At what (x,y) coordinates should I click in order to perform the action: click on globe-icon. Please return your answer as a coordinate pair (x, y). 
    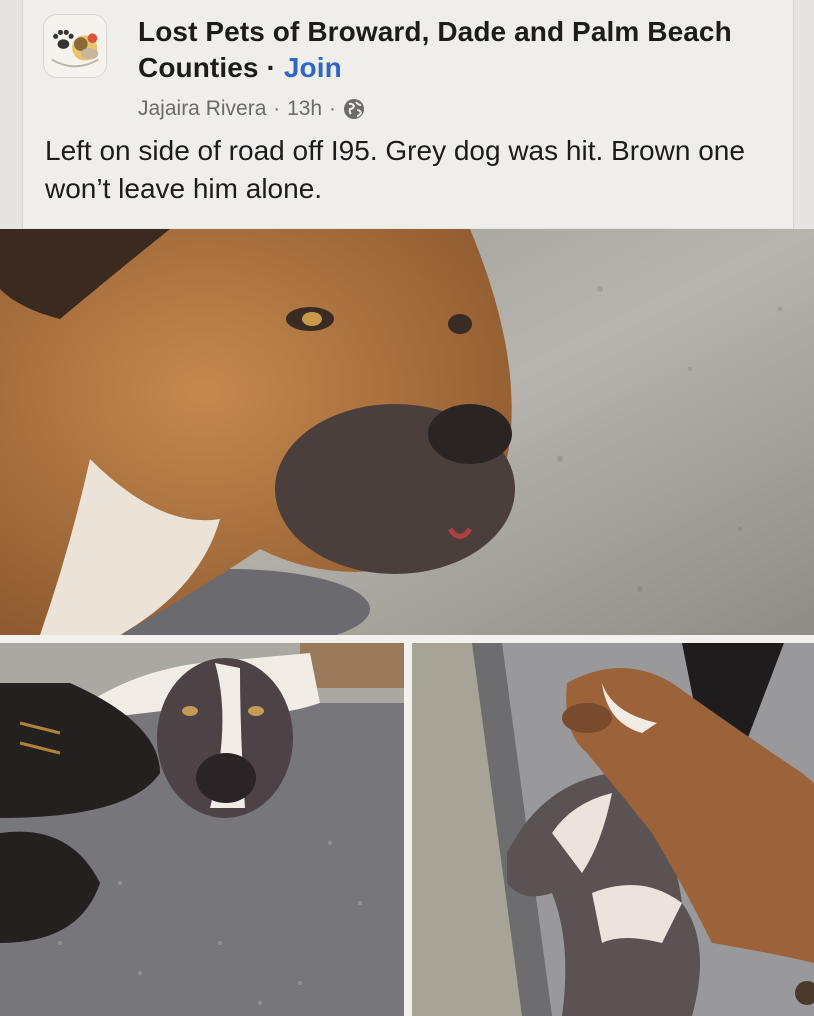
    Looking at the image, I should click on (354, 109).